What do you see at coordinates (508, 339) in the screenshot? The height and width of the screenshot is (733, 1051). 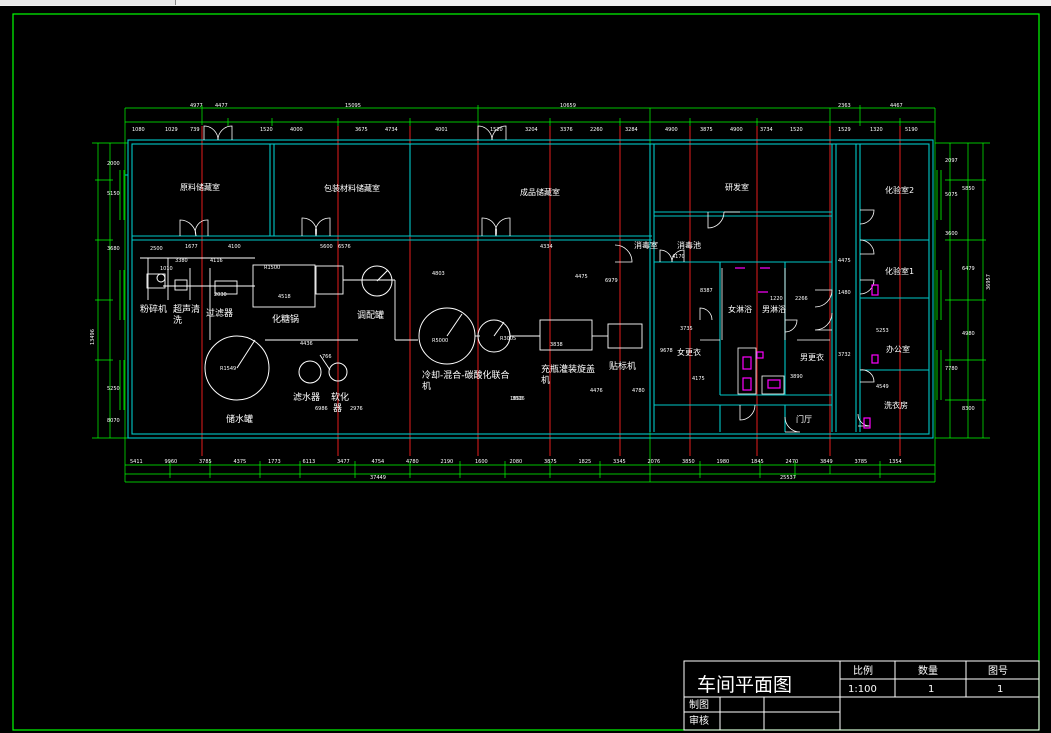 I see `dim-equip-26: R3005` at bounding box center [508, 339].